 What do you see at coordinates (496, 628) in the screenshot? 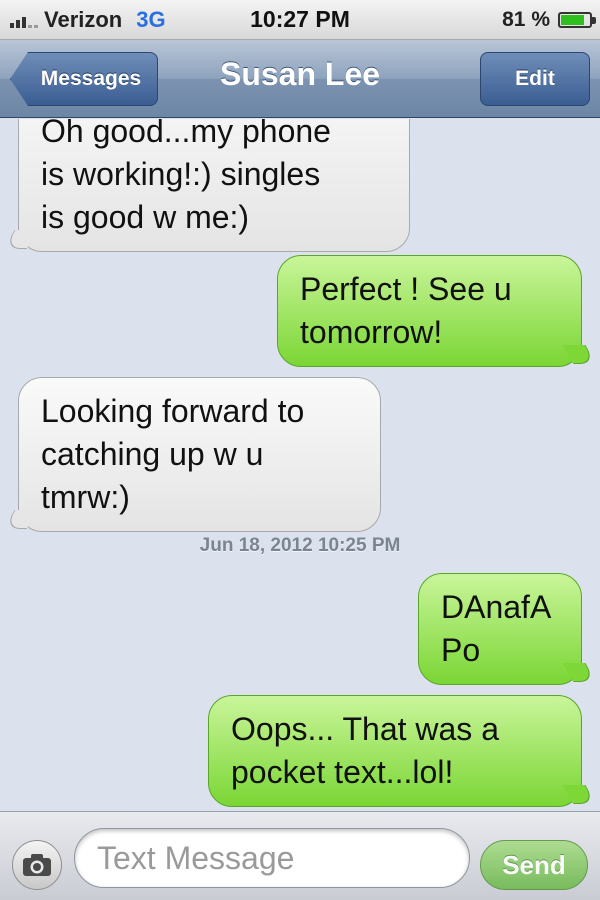
I see `message-text: DAnafA Po` at bounding box center [496, 628].